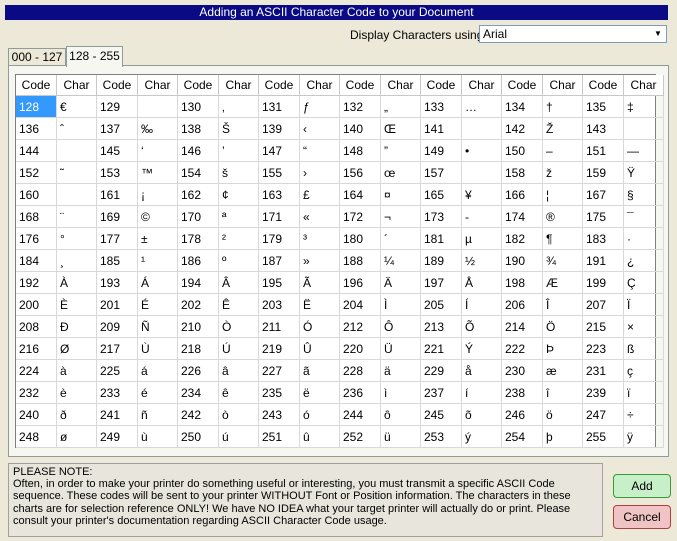 This screenshot has height=541, width=677. Describe the element at coordinates (157, 282) in the screenshot. I see `char-cell: Á` at that location.